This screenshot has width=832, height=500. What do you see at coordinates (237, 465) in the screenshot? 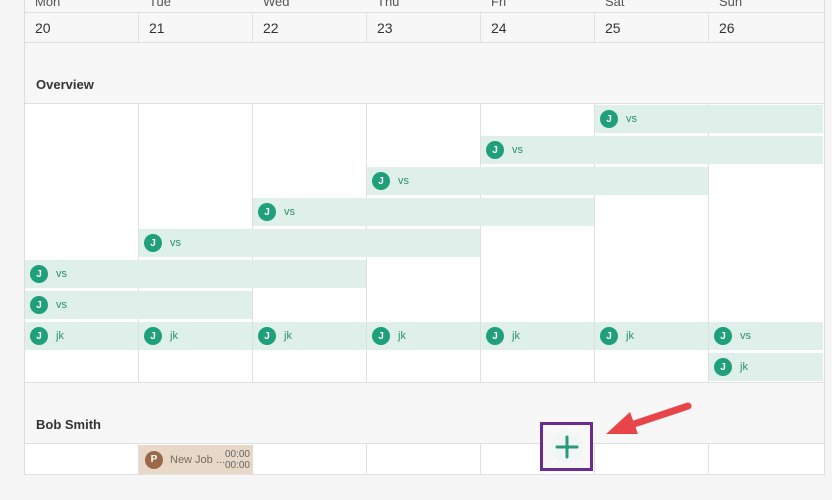
I see `job-end-time: 00:00` at bounding box center [237, 465].